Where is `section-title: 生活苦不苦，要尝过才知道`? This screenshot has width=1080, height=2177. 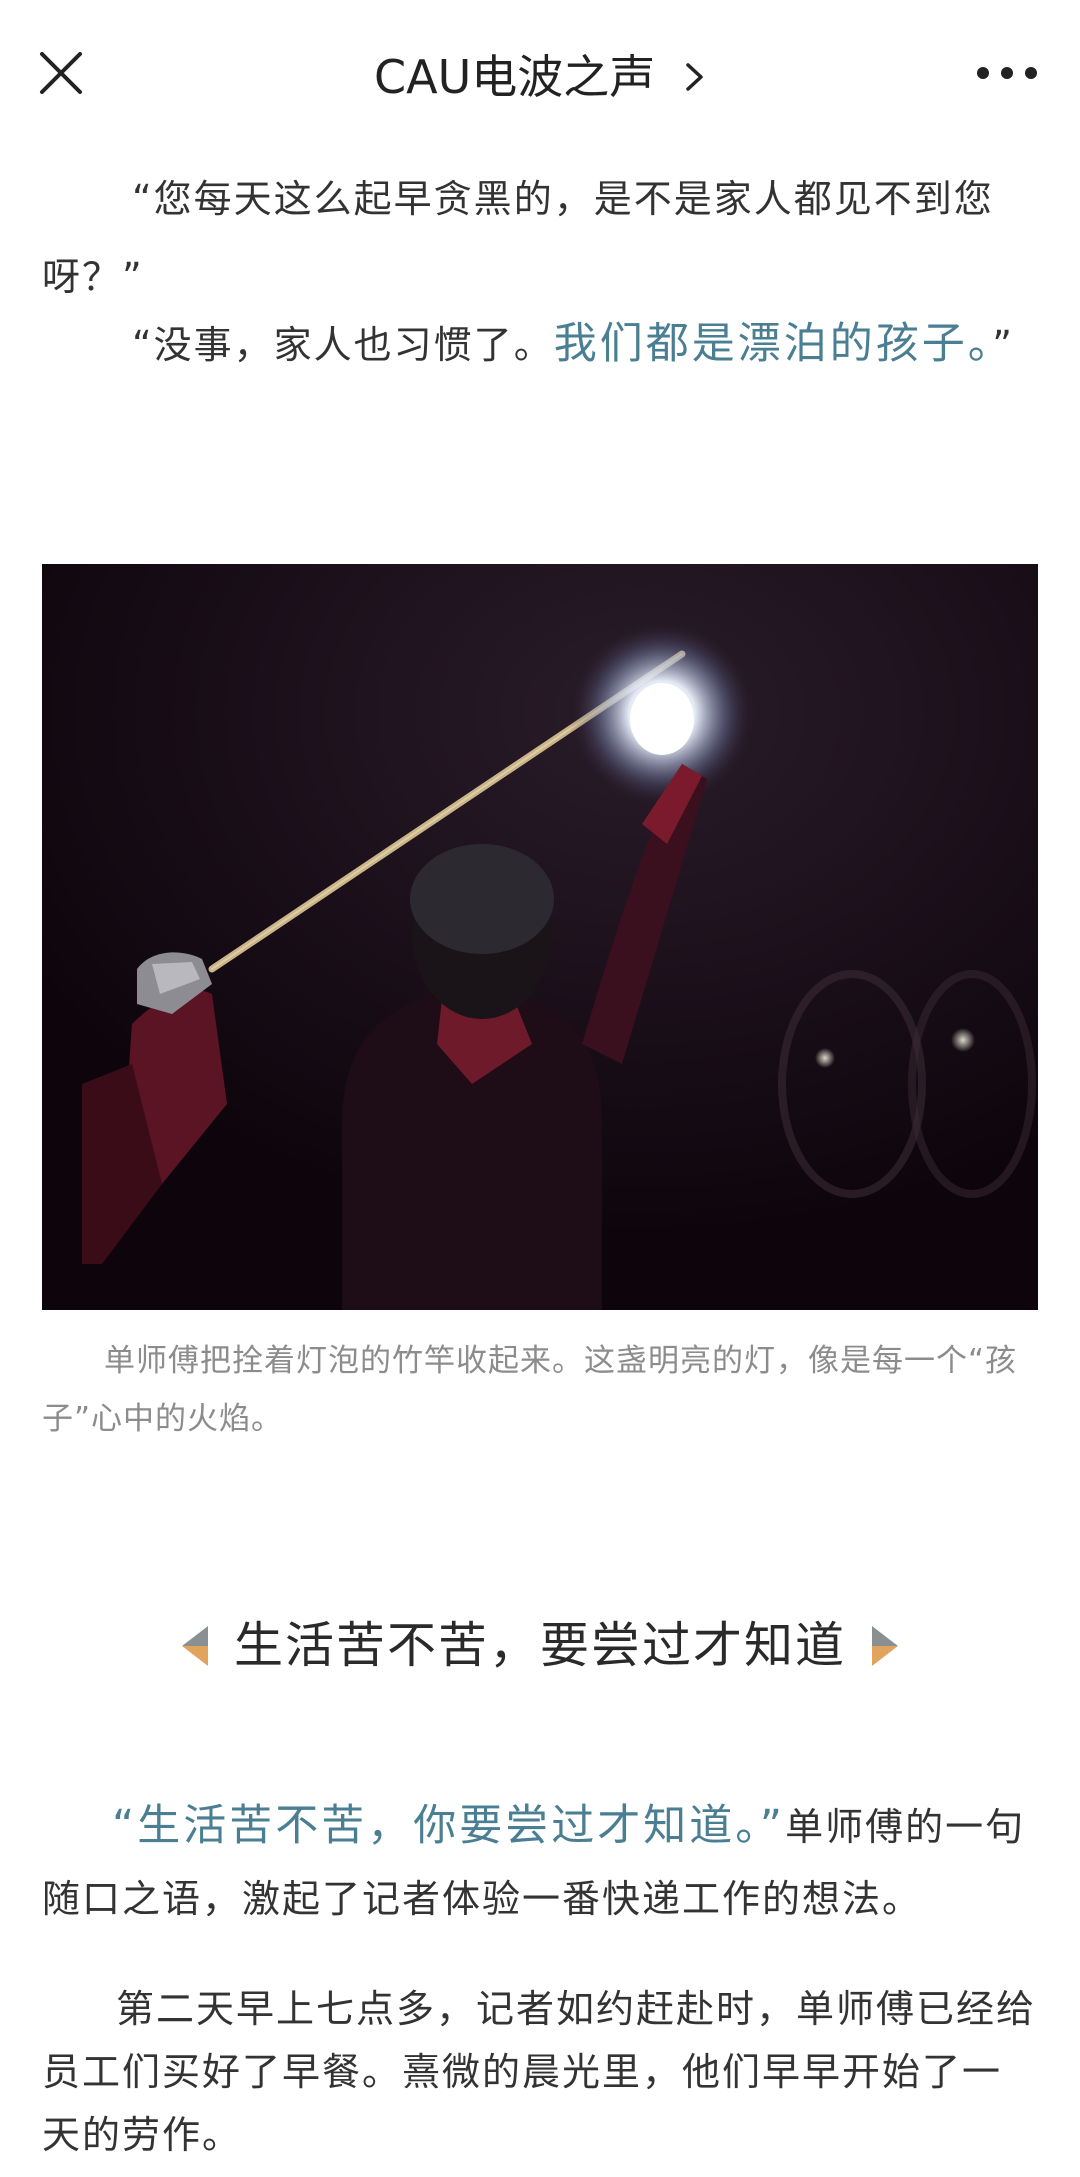
section-title: 生活苦不苦，要尝过才知道 is located at coordinates (539, 1645).